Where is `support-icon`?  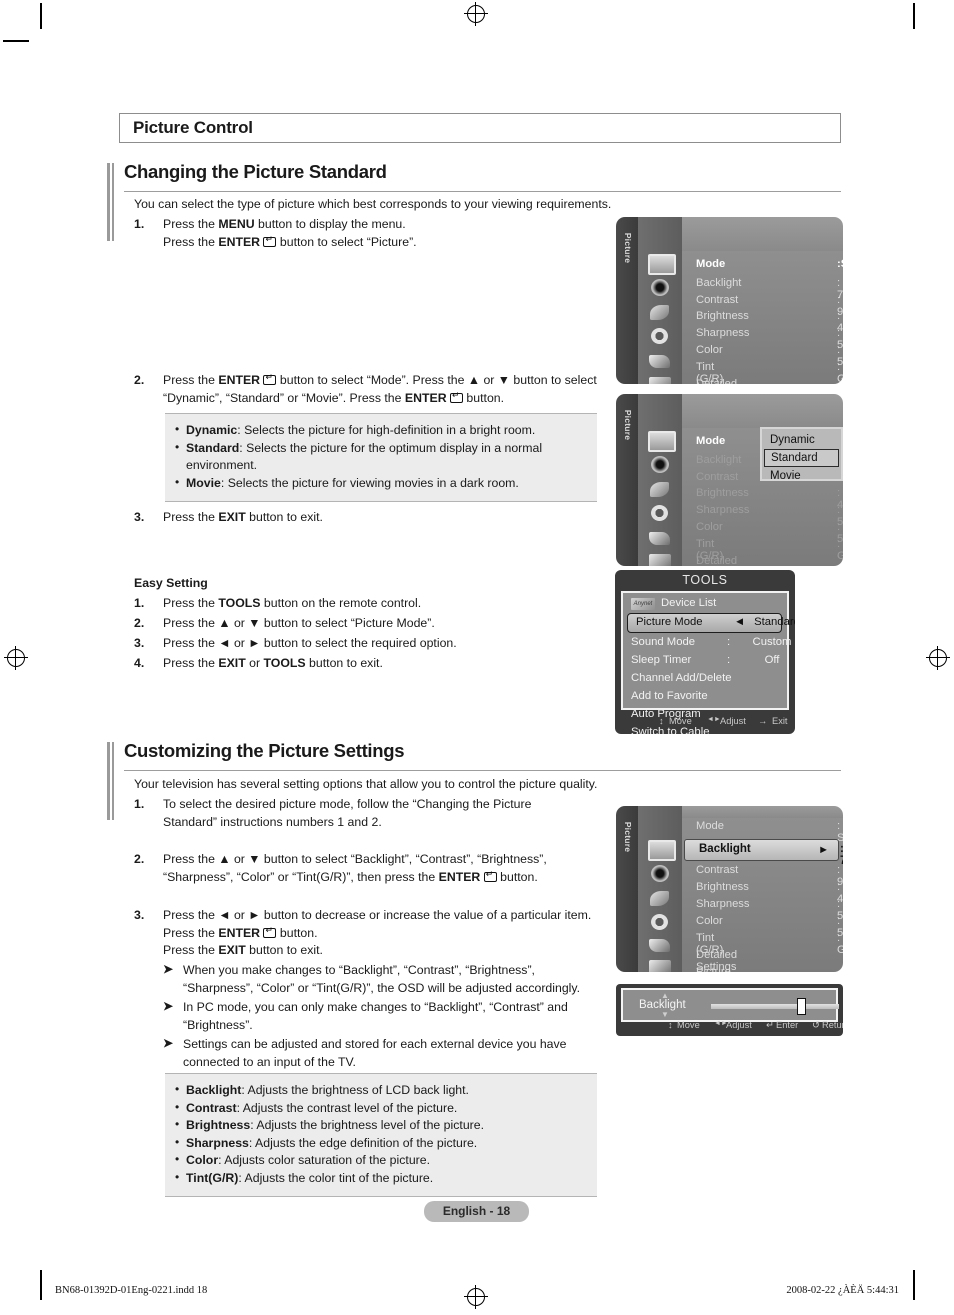 support-icon is located at coordinates (660, 559).